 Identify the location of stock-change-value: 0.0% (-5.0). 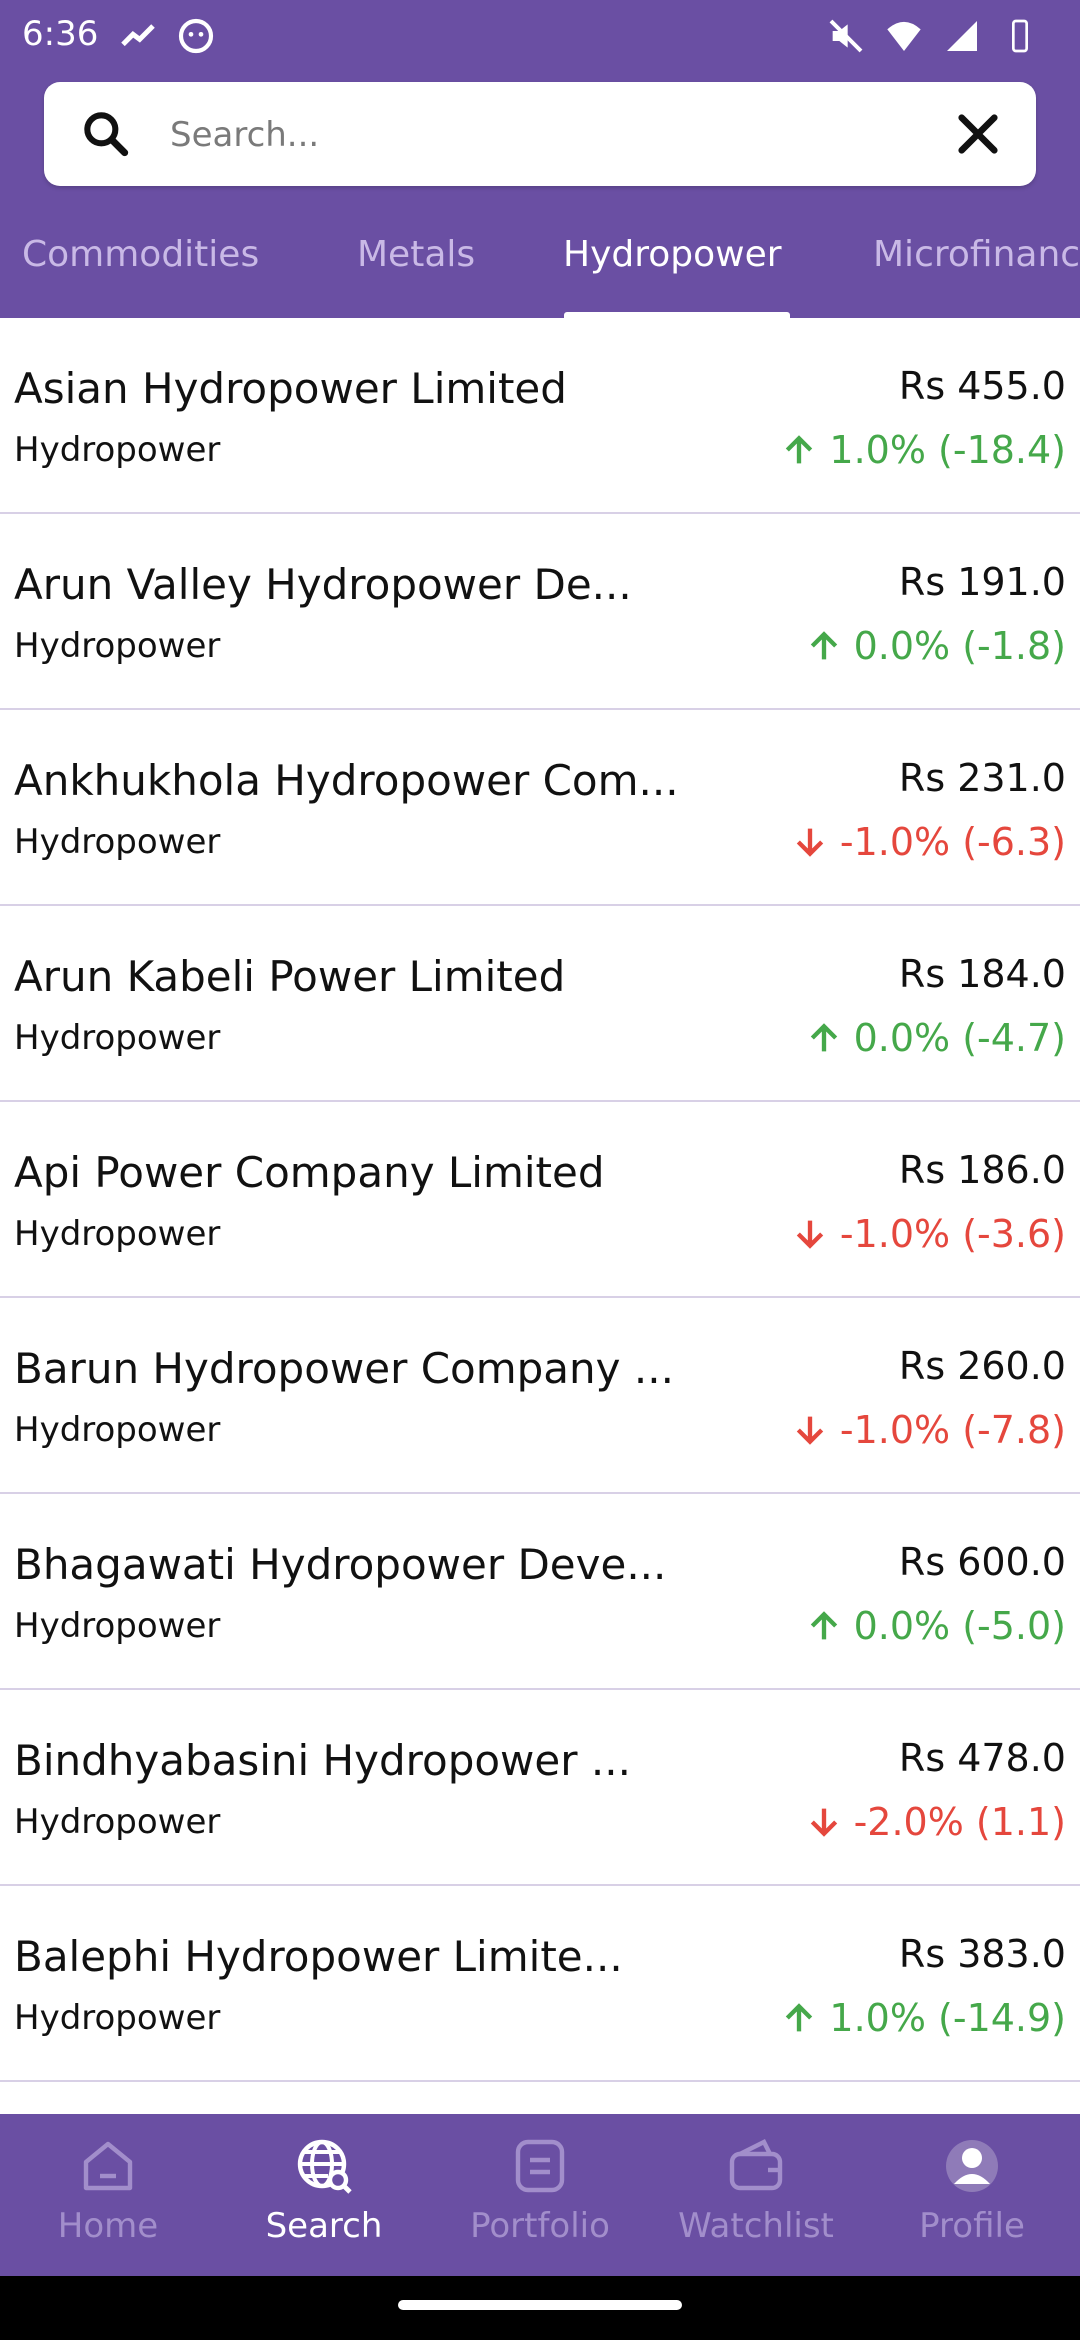
(959, 1626).